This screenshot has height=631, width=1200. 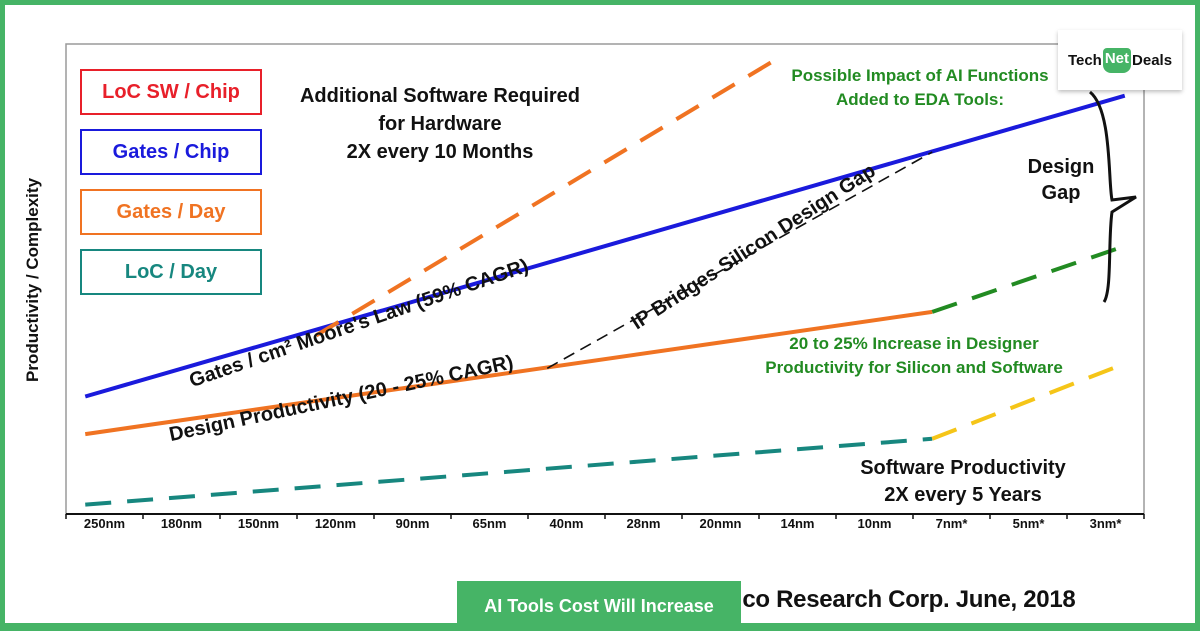 I want to click on x-tick-label: 150nm, so click(x=258, y=523).